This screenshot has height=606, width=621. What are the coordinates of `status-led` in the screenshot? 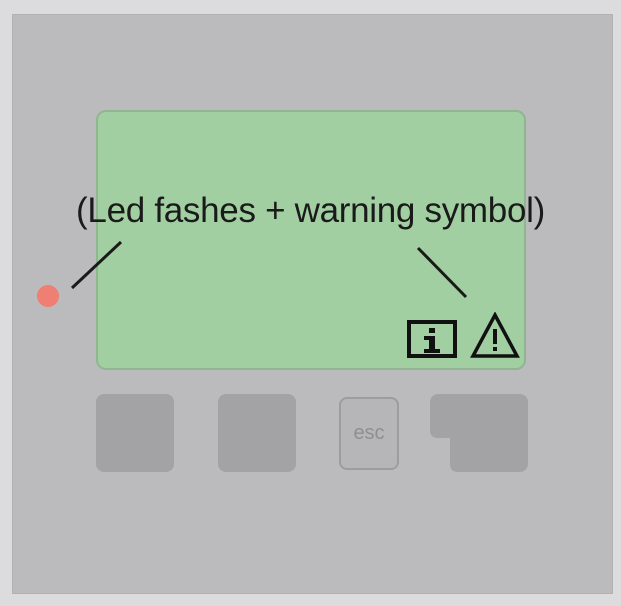 It's located at (48, 296).